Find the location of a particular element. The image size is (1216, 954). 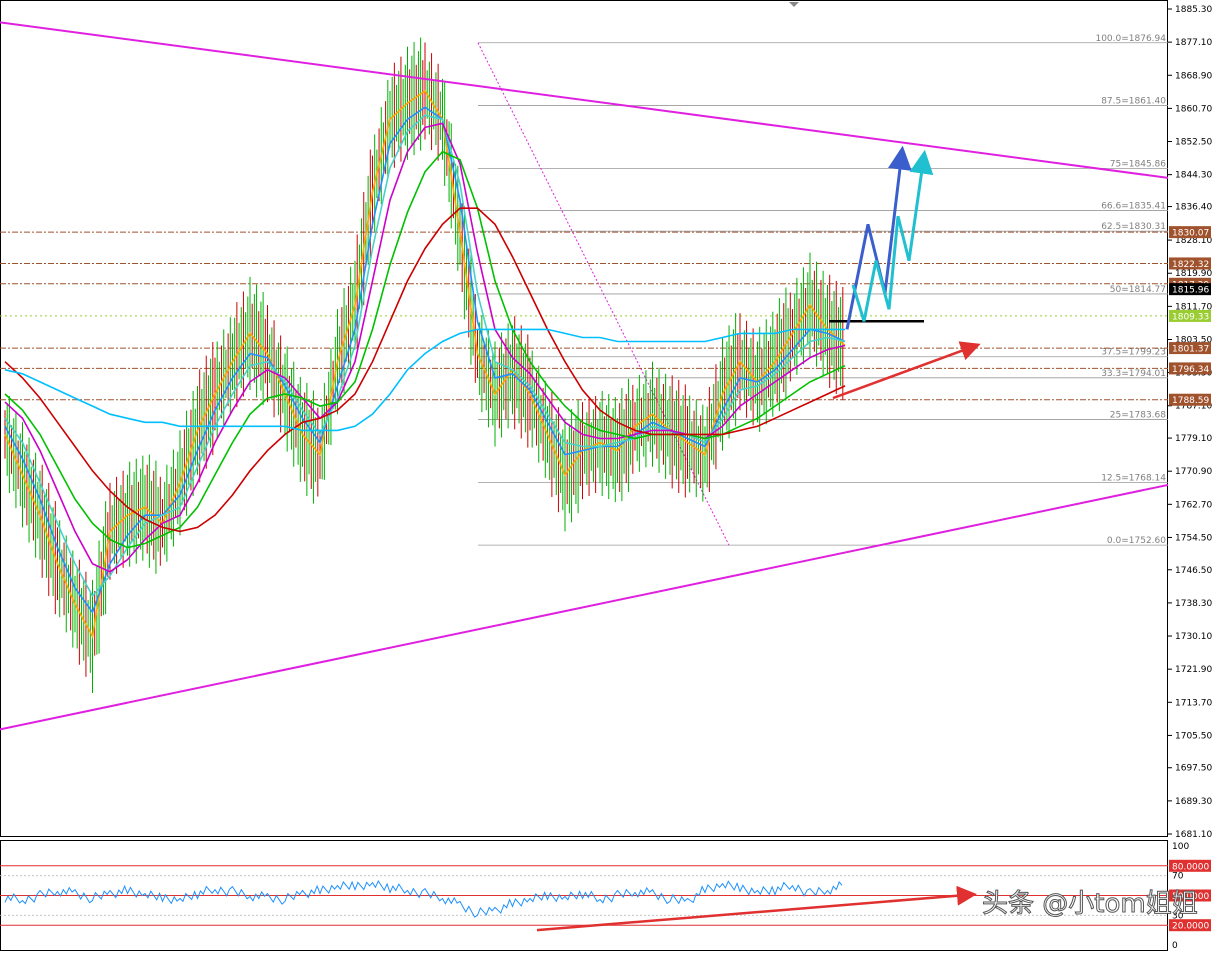

watermark-text: 头条 @小tom姐姐 is located at coordinates (1090, 904).